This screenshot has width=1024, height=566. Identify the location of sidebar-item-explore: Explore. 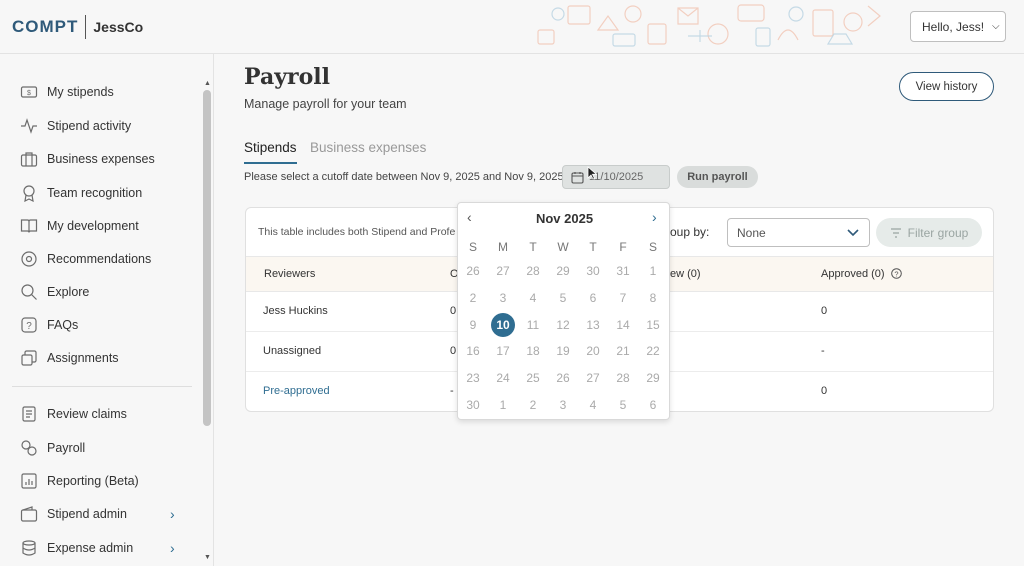
(105, 292).